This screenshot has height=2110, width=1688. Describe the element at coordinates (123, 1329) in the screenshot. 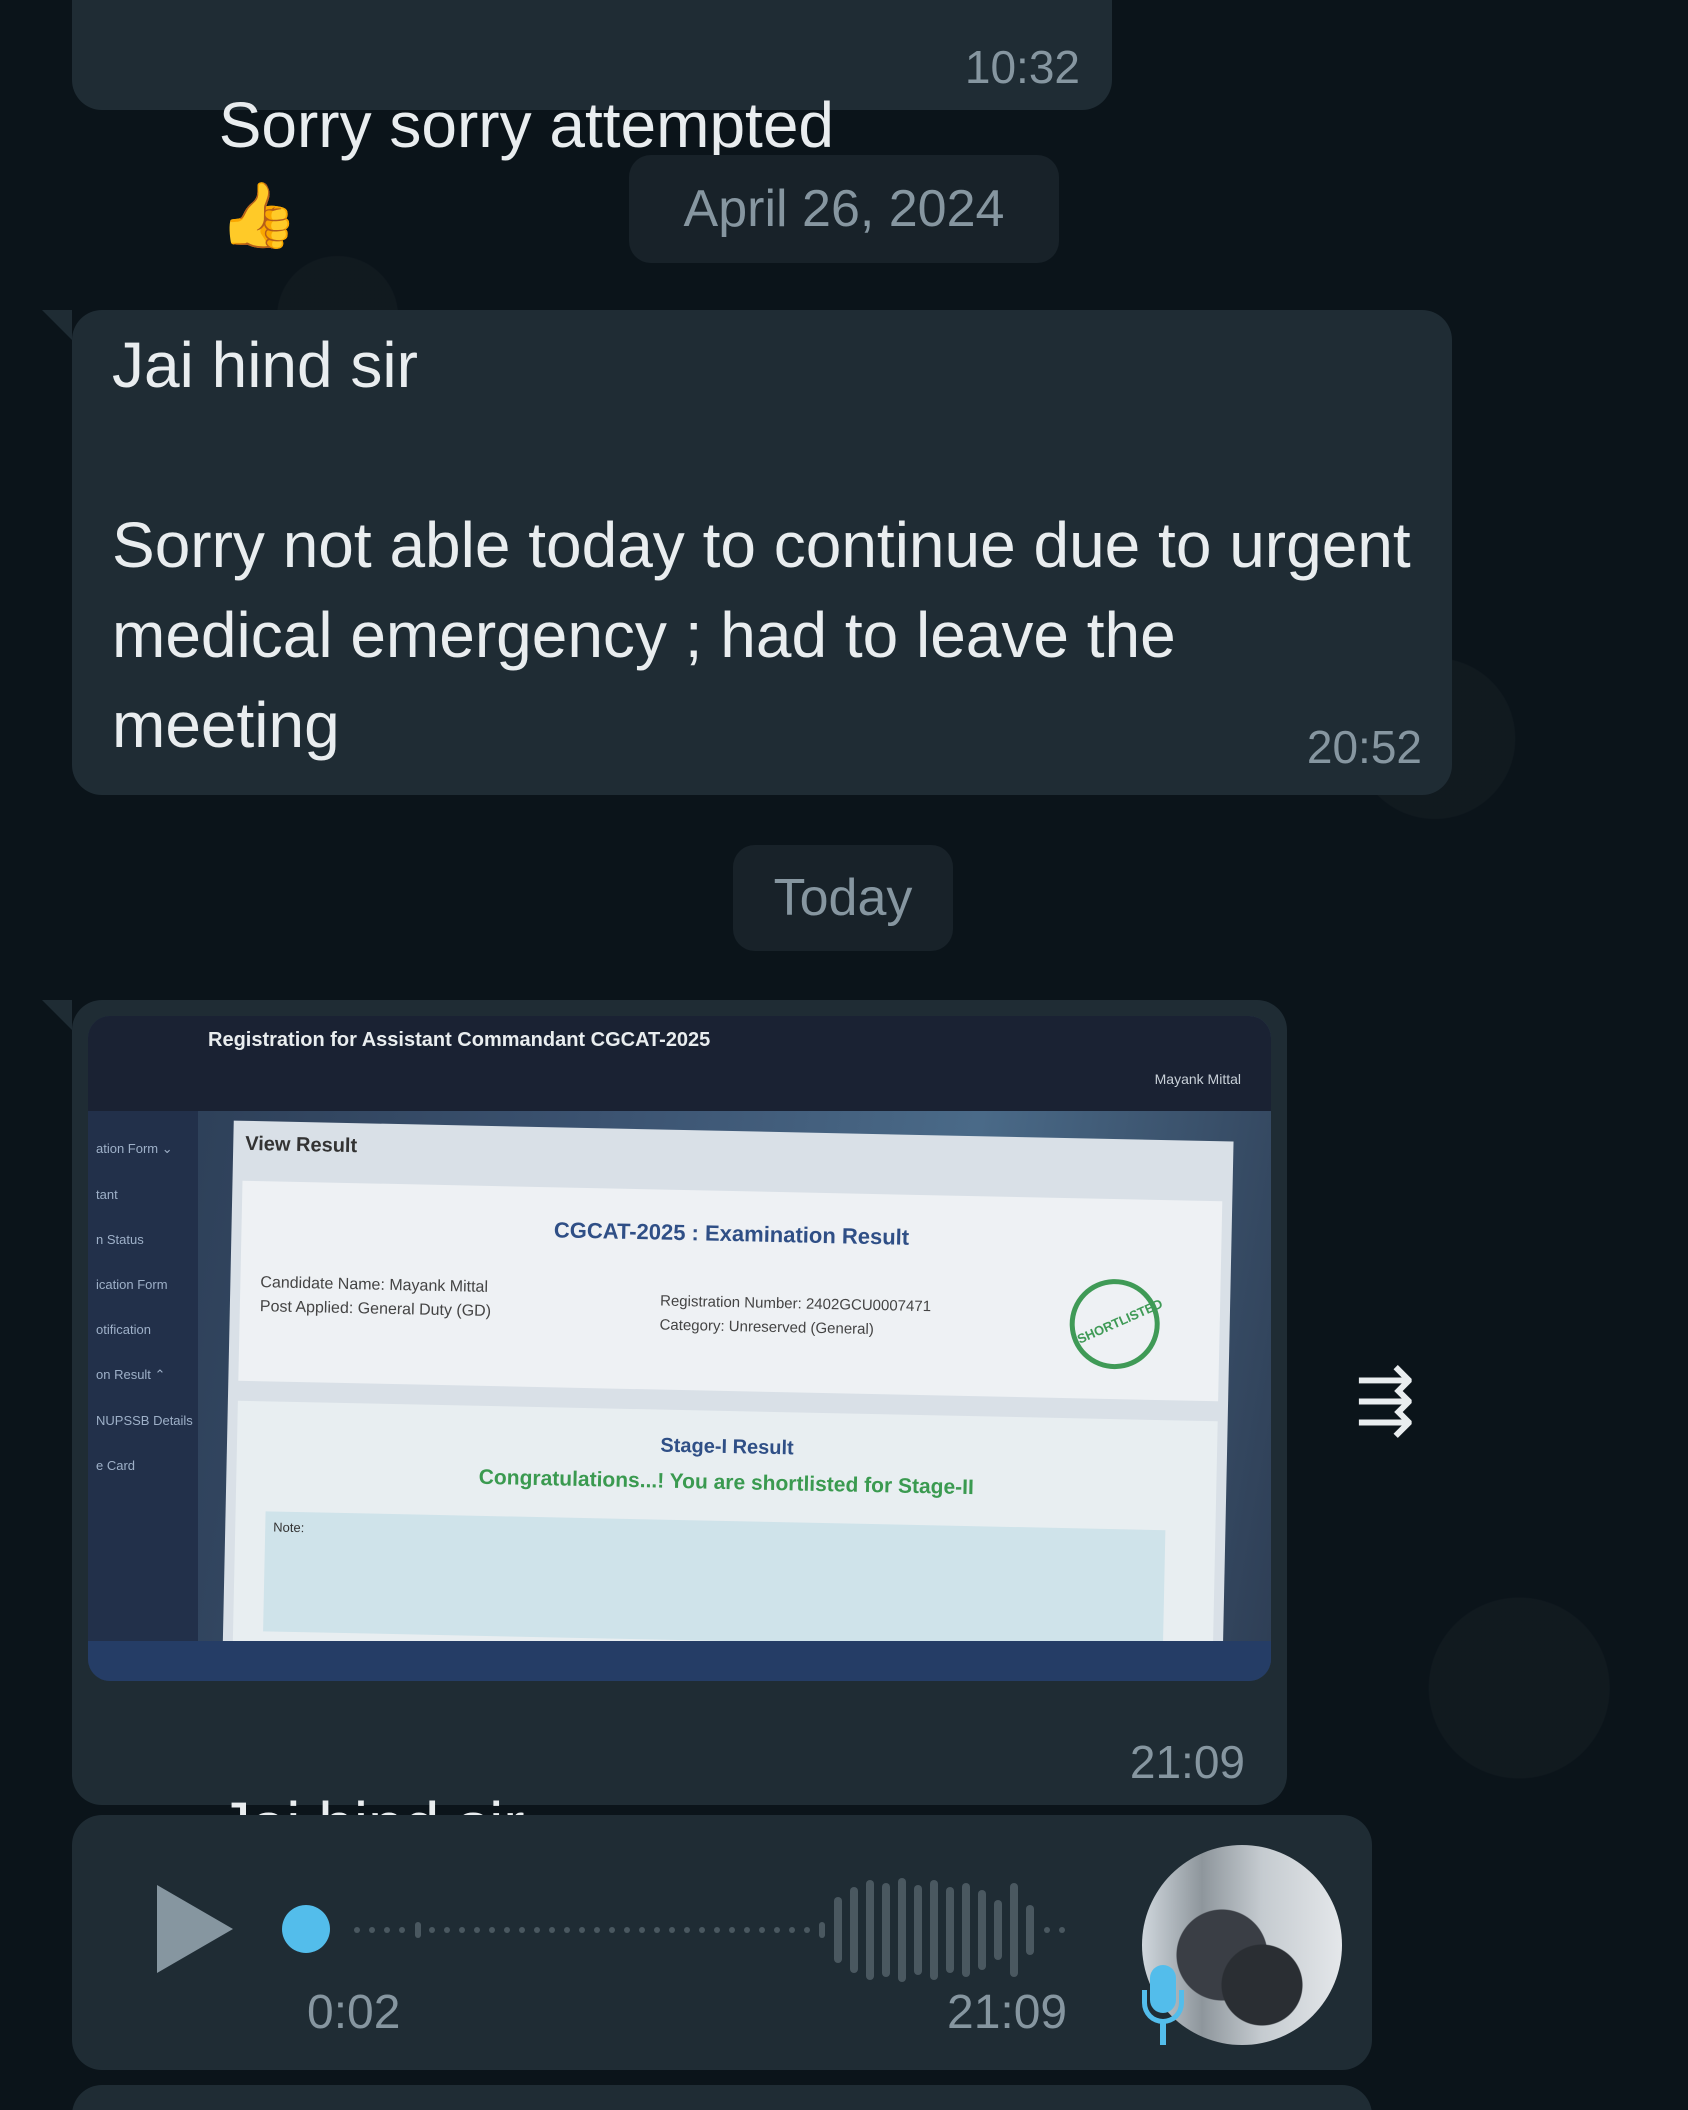

I see `screenshot-sidebar-item: otification` at that location.